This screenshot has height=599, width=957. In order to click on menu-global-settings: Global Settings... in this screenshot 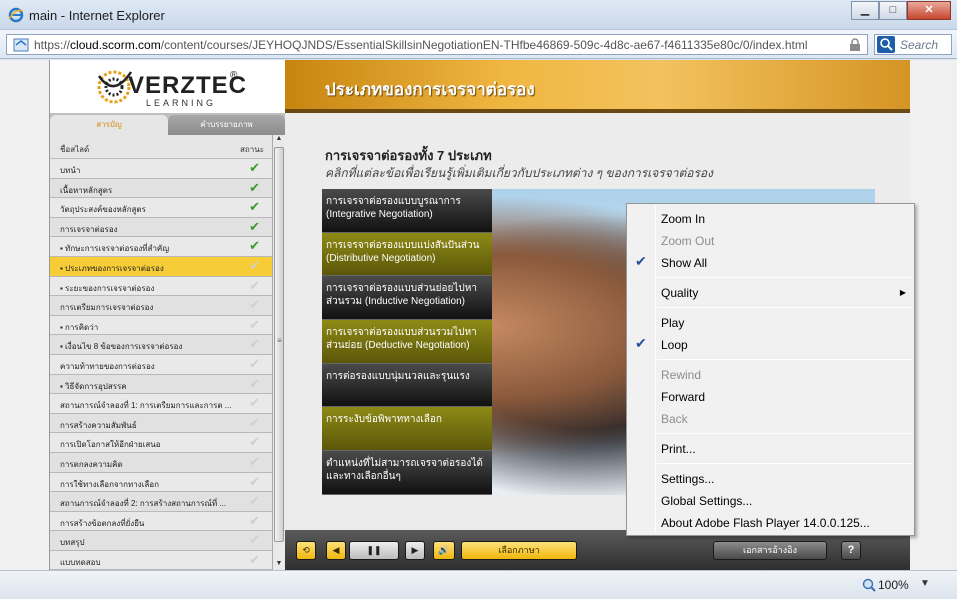, I will do `click(706, 501)`.